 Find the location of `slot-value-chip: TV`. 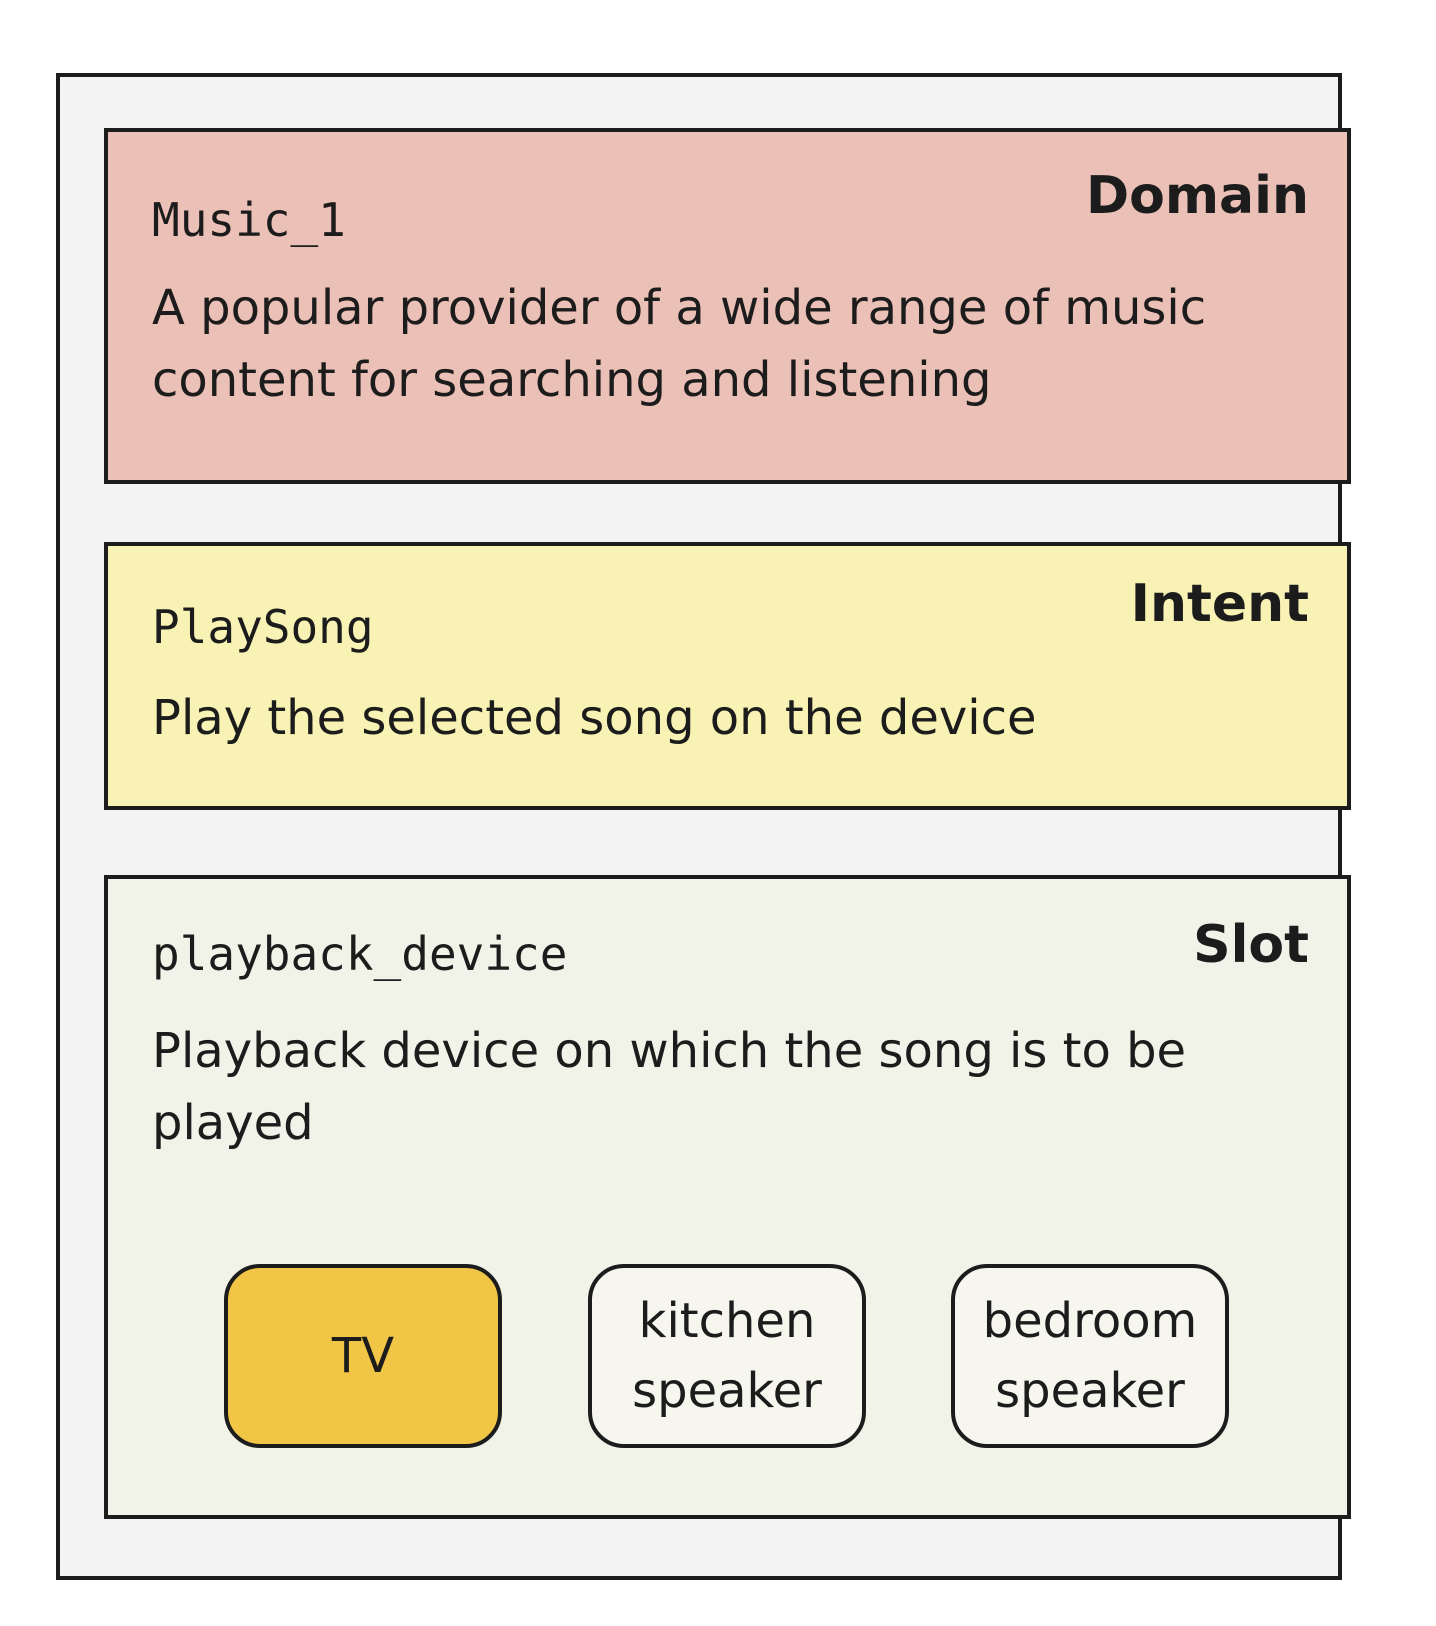

slot-value-chip: TV is located at coordinates (363, 1356).